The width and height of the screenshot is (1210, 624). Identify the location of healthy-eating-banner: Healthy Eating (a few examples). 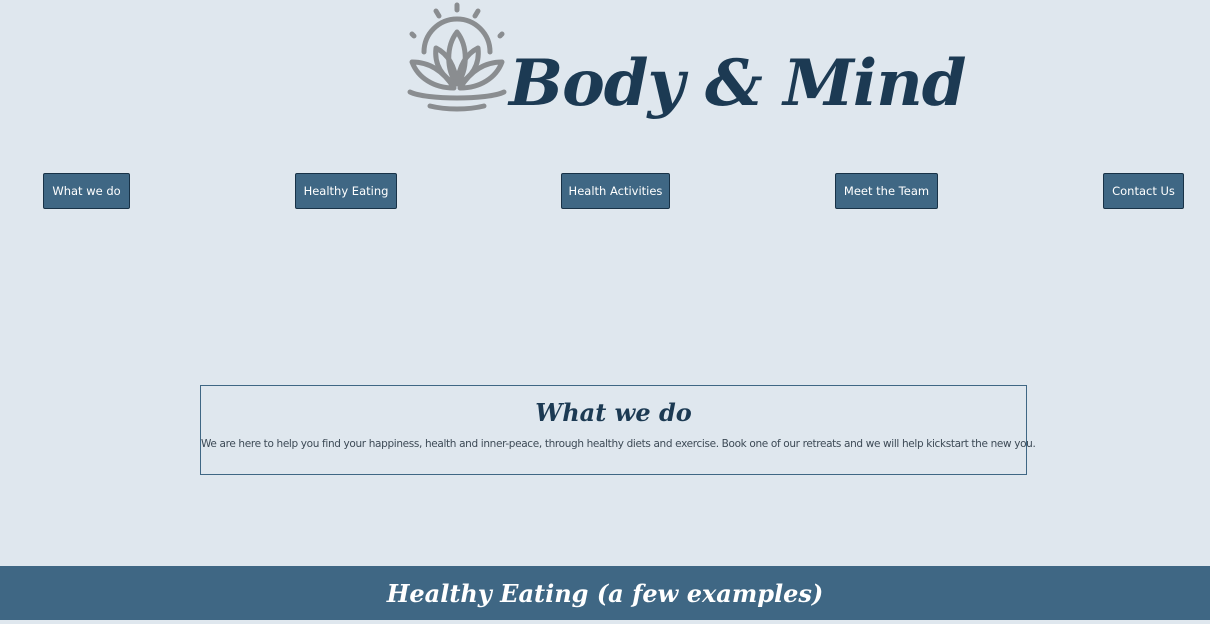
(605, 593).